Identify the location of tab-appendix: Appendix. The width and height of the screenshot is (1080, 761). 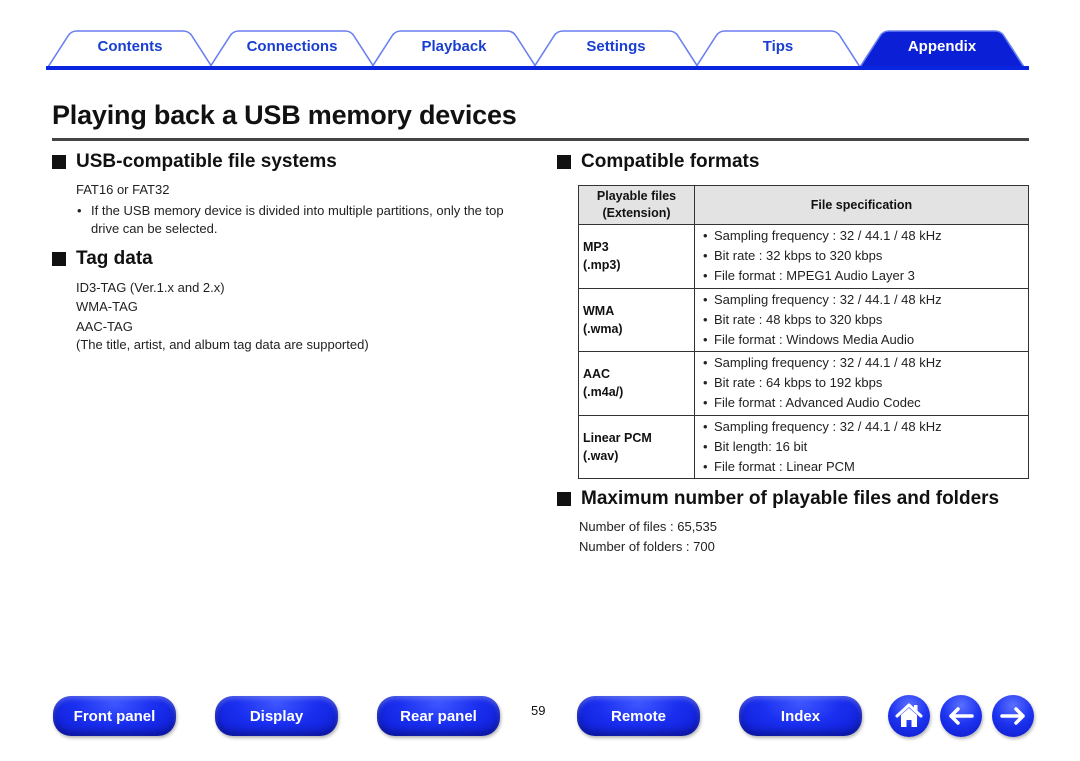
(942, 48).